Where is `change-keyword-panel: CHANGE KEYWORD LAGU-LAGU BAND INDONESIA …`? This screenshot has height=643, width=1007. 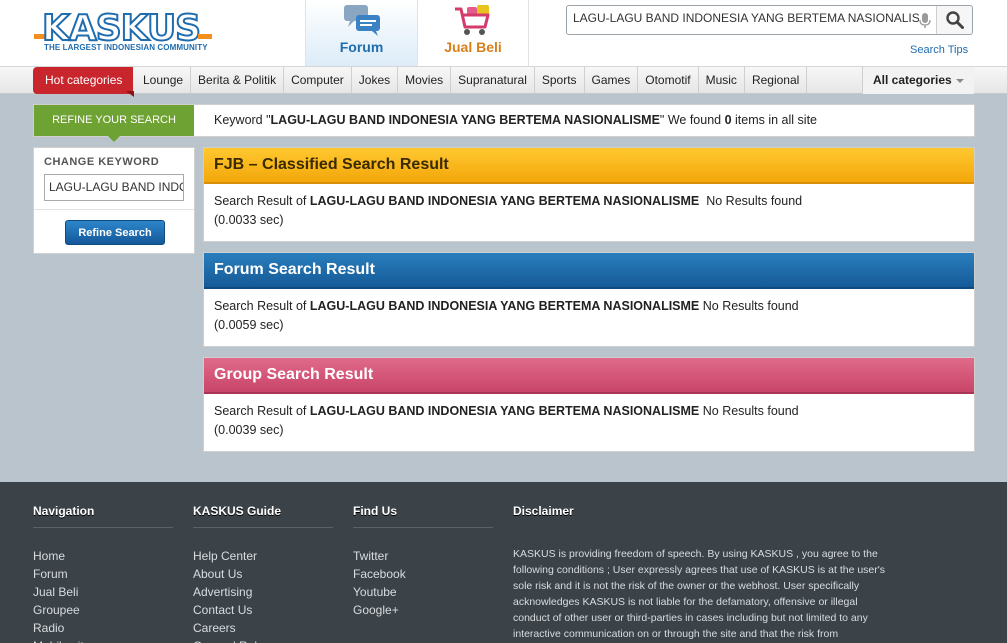 change-keyword-panel: CHANGE KEYWORD LAGU-LAGU BAND INDONESIA … is located at coordinates (114, 200).